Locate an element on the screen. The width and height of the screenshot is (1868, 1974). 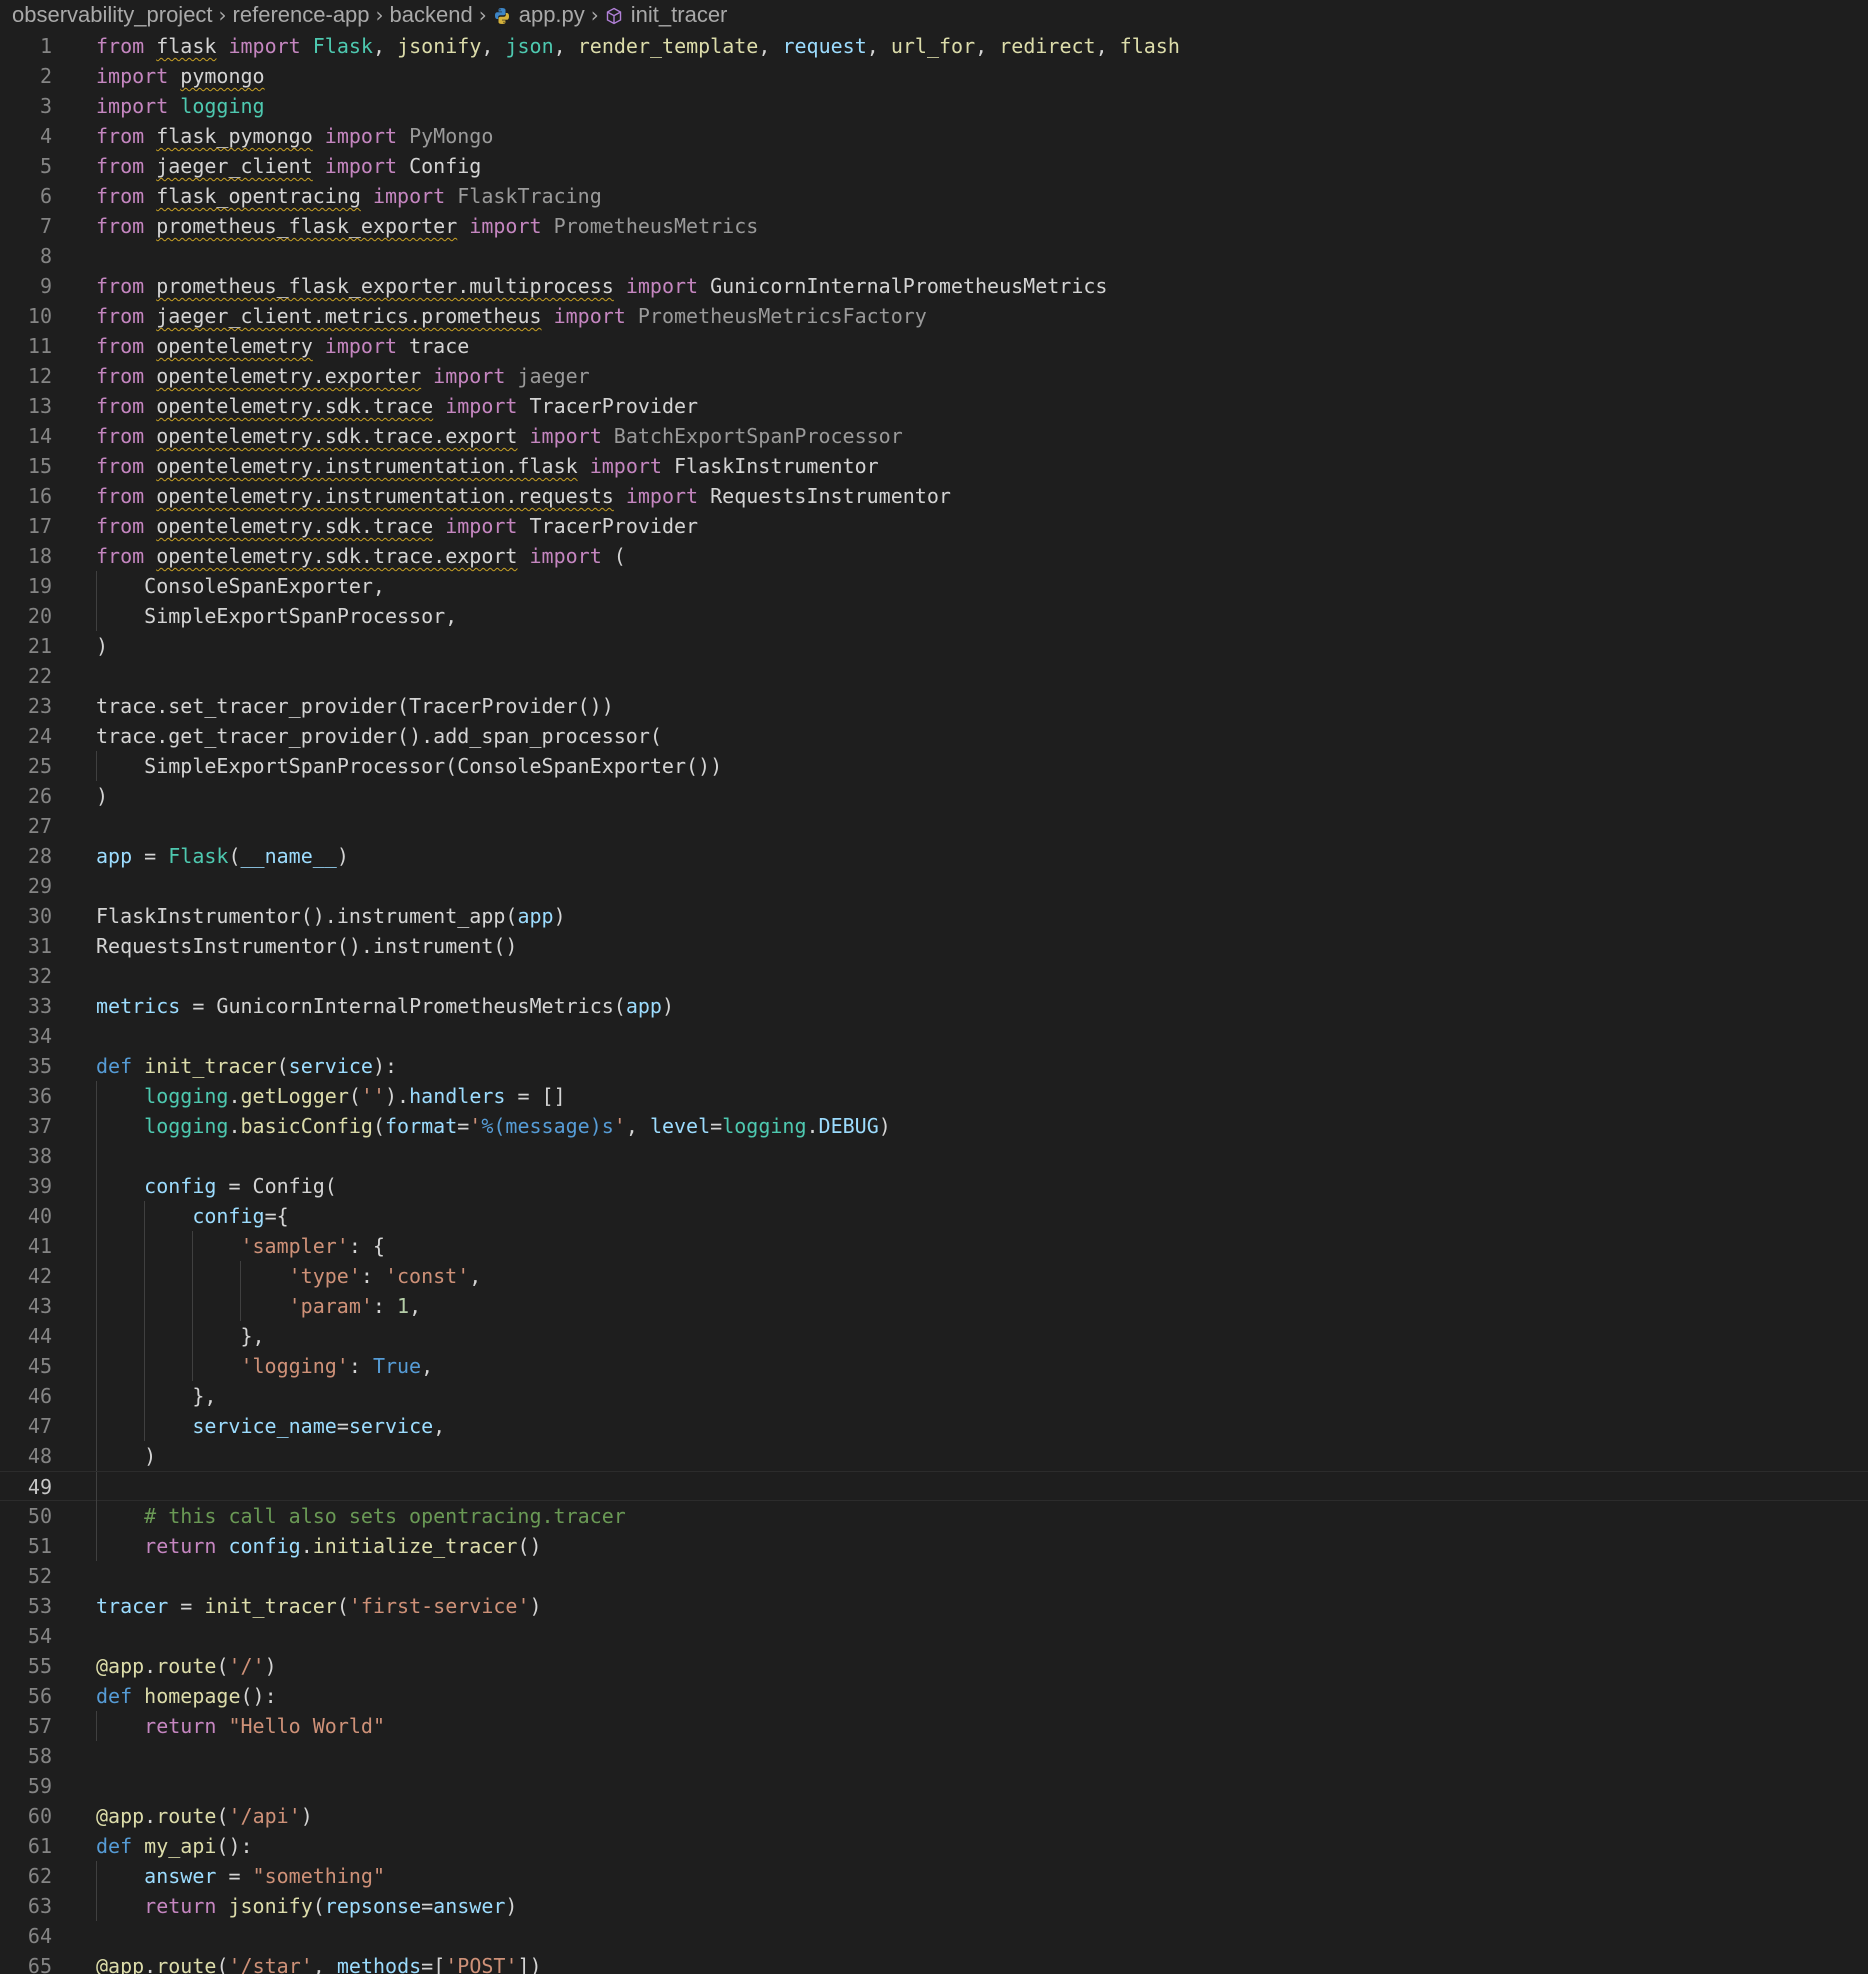
code-line: 4 from flask_pymongo import PyMongo is located at coordinates (934, 136).